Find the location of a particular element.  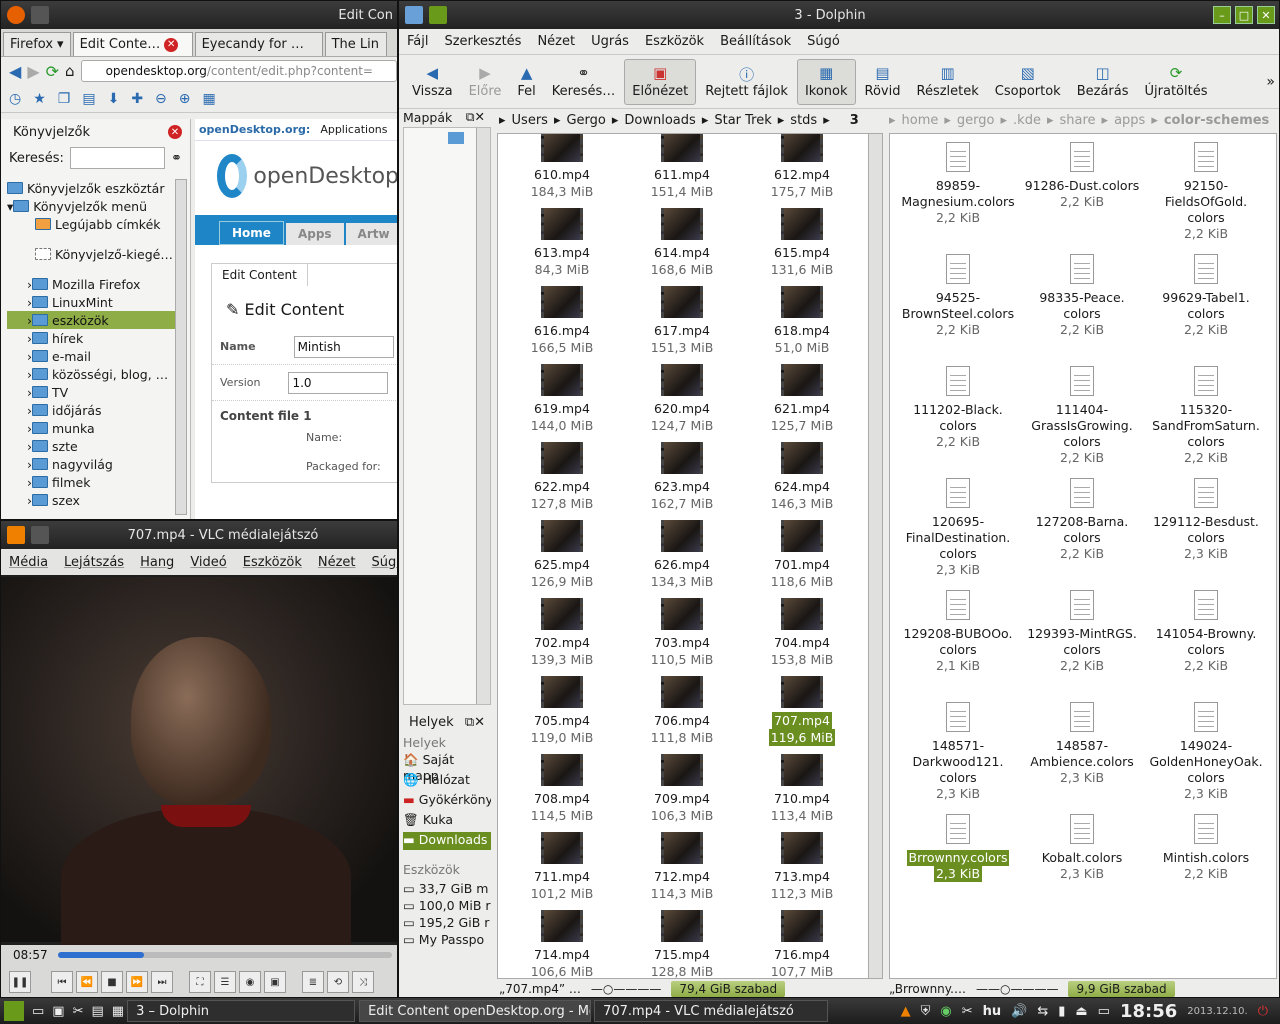

color-scheme-file-item: Mintish.colors 2,2 KiB is located at coordinates (1206, 870).